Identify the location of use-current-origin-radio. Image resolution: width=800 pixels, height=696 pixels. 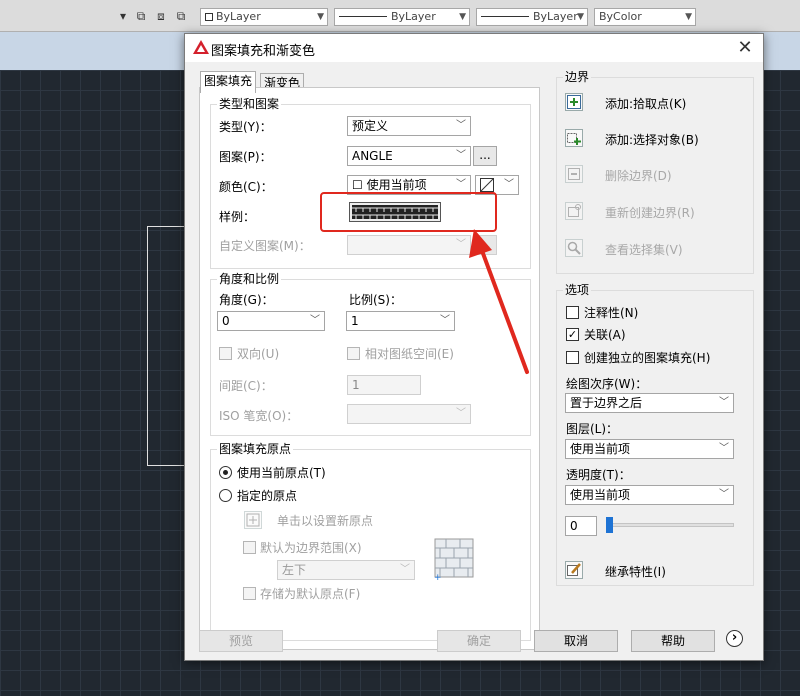
(225, 472).